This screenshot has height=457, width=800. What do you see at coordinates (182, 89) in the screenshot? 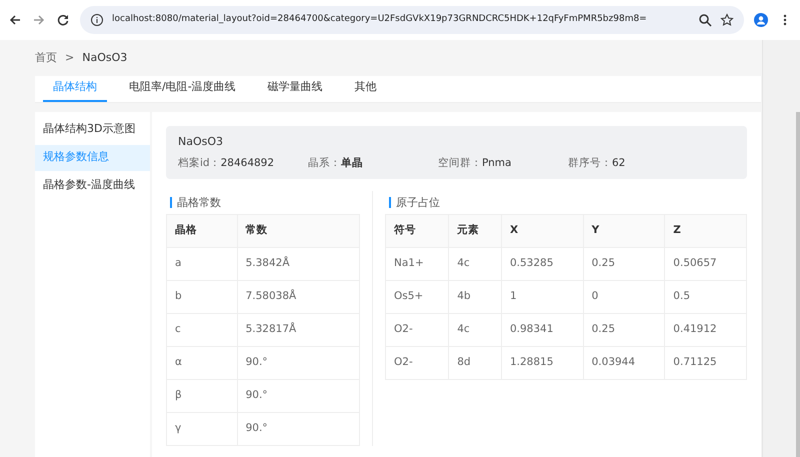
I see `tab: 电阻率/电阻-温度曲线` at bounding box center [182, 89].